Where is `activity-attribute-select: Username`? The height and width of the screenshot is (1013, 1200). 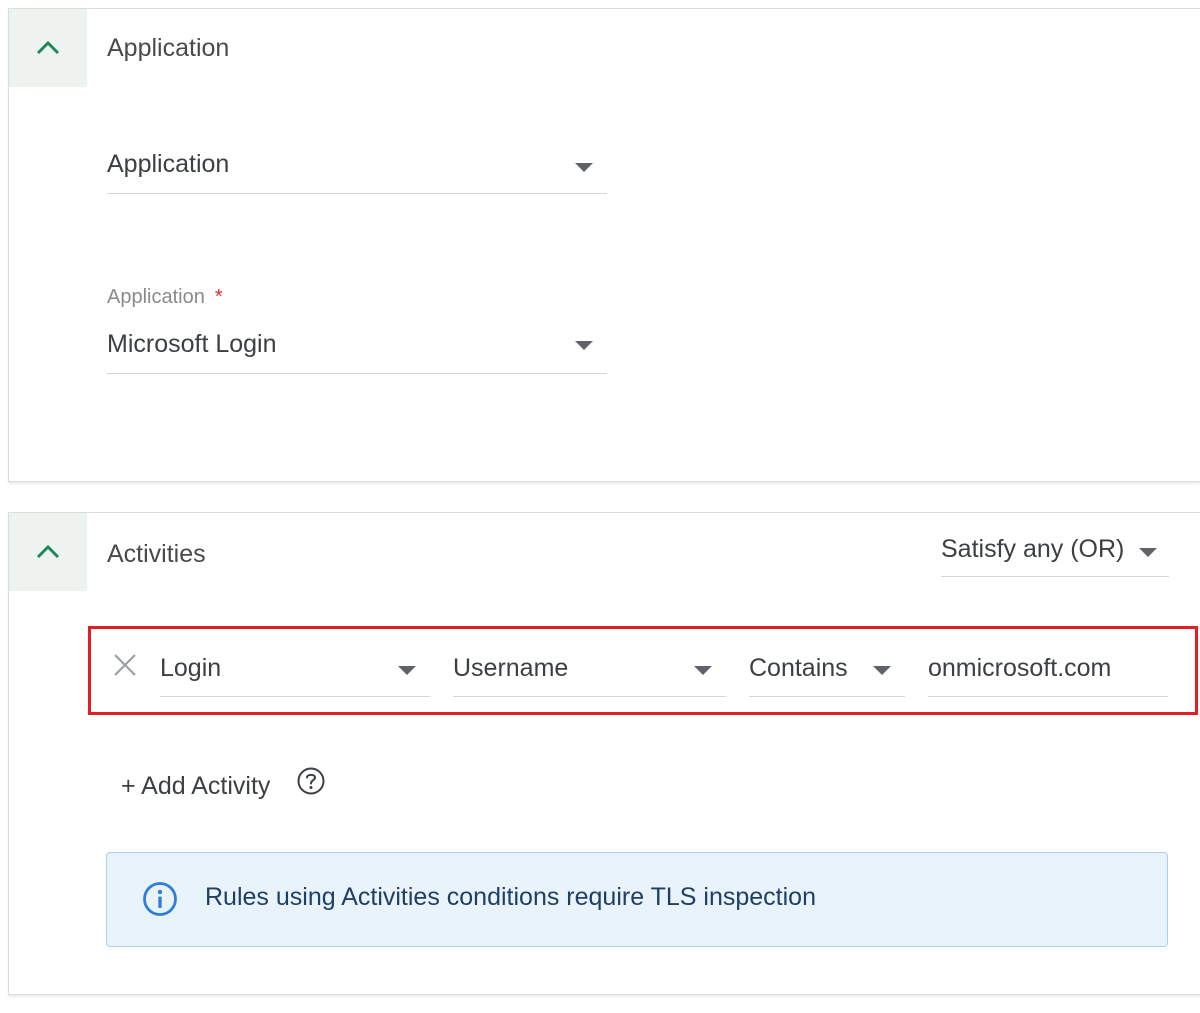
activity-attribute-select: Username is located at coordinates (589, 668).